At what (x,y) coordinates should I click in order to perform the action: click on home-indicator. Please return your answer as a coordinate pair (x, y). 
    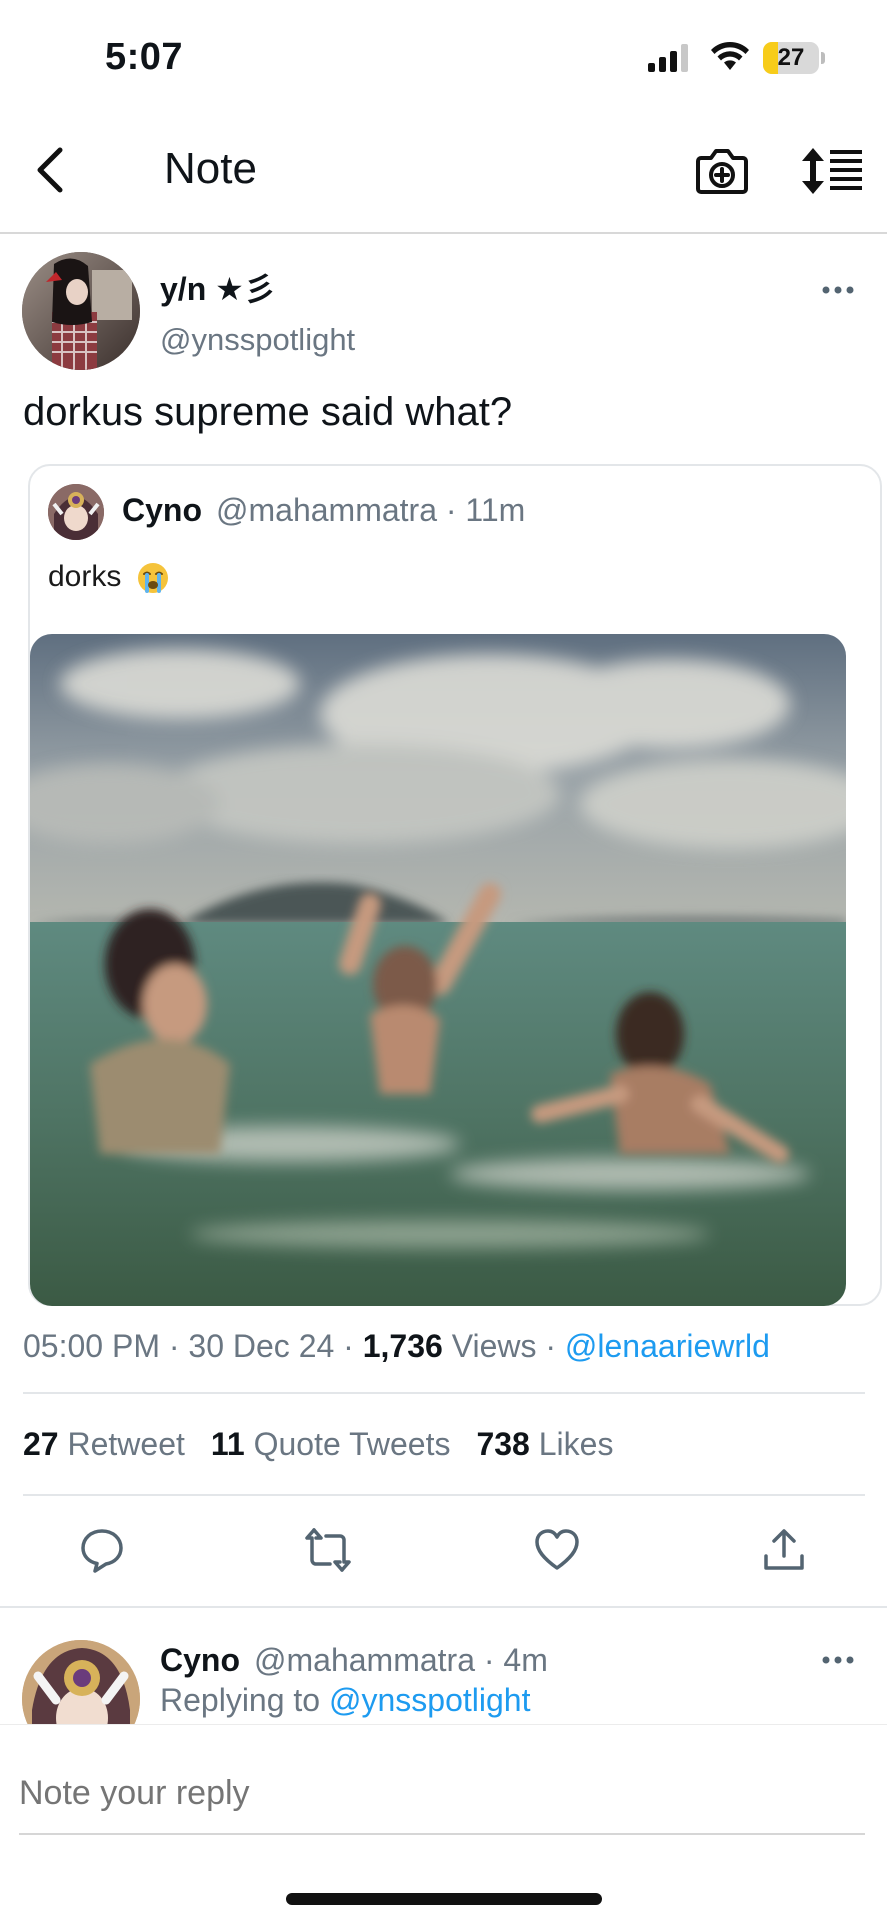
    Looking at the image, I should click on (444, 1899).